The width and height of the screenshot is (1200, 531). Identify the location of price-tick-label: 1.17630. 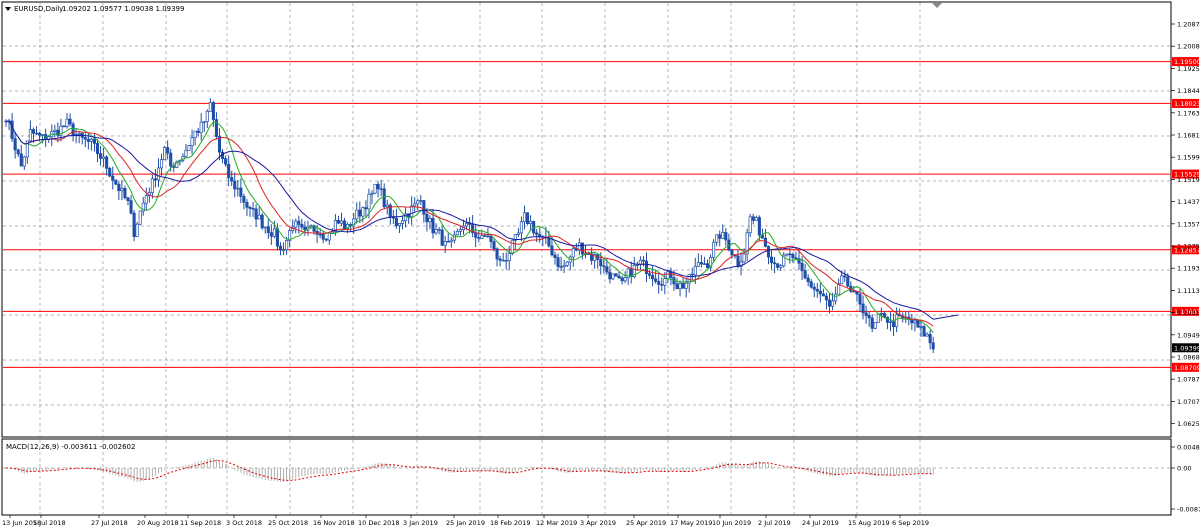
(1188, 113).